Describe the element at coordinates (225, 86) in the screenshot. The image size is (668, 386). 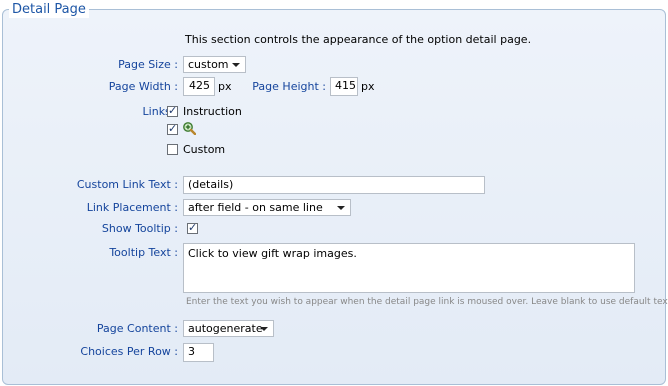
I see `page-width-unit: px` at that location.